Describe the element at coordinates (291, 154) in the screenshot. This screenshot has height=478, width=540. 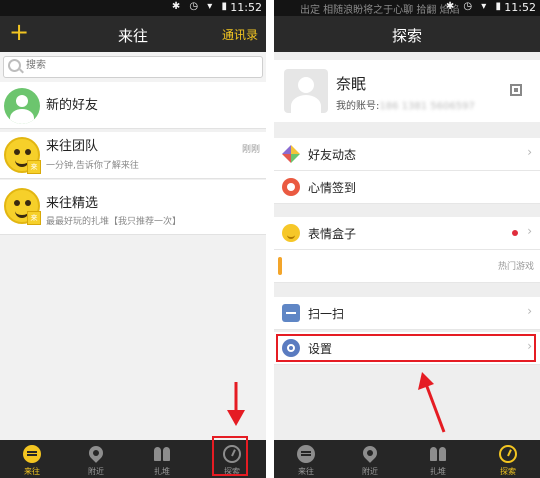
I see `pinwheel-icon` at that location.